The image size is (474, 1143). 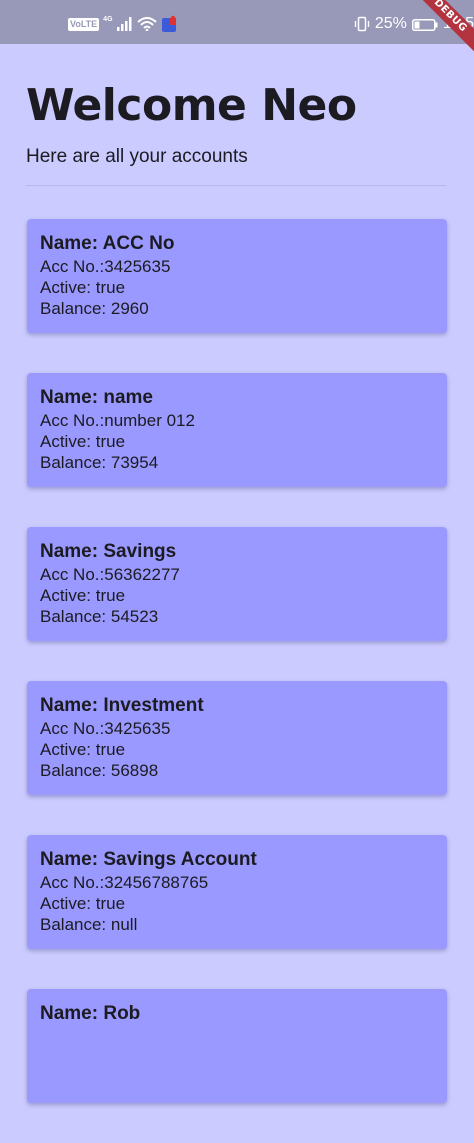 I want to click on signal-icon, so click(x=124, y=24).